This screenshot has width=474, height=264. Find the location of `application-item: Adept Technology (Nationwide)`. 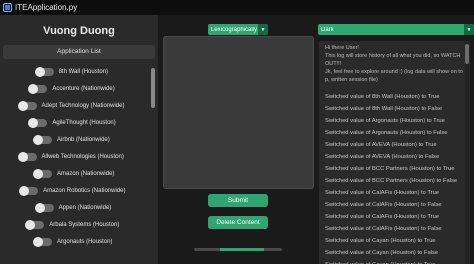

application-item: Adept Technology (Nationwide) is located at coordinates (75, 105).